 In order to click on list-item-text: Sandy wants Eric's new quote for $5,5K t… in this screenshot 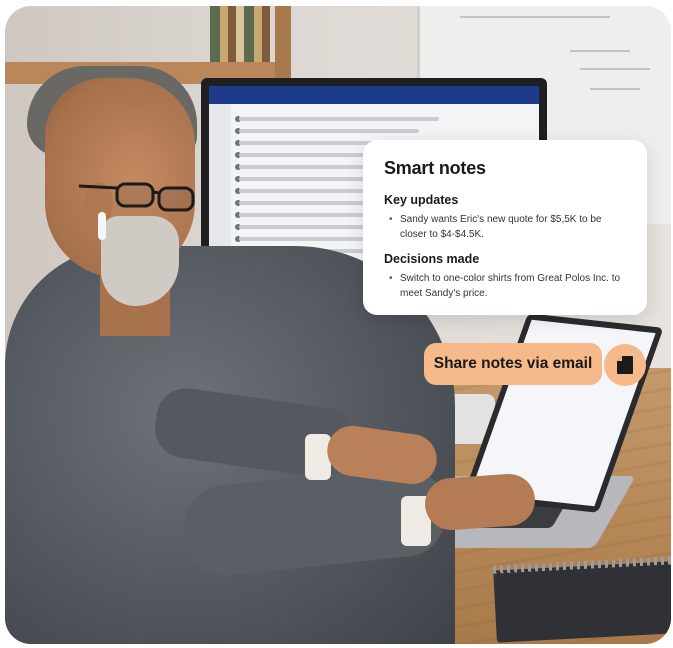, I will do `click(501, 227)`.